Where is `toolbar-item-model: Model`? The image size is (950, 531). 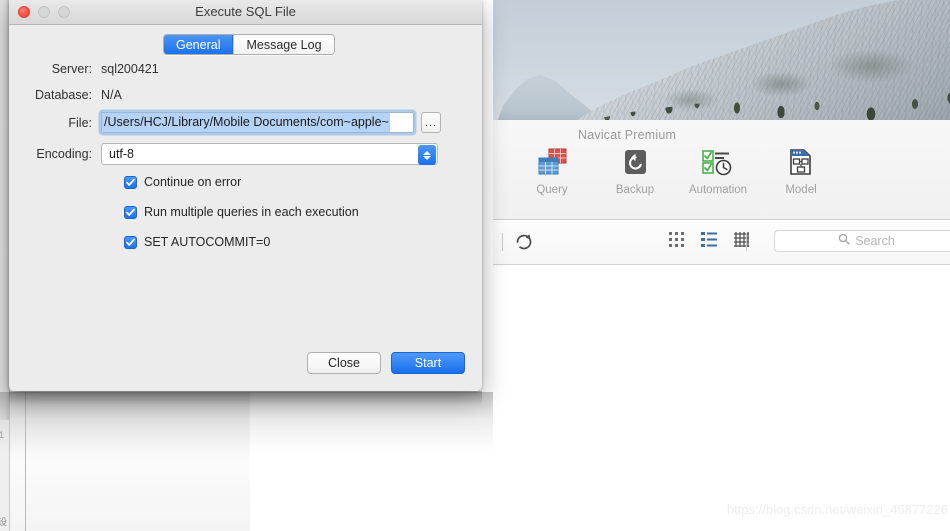
toolbar-item-model: Model is located at coordinates (801, 171).